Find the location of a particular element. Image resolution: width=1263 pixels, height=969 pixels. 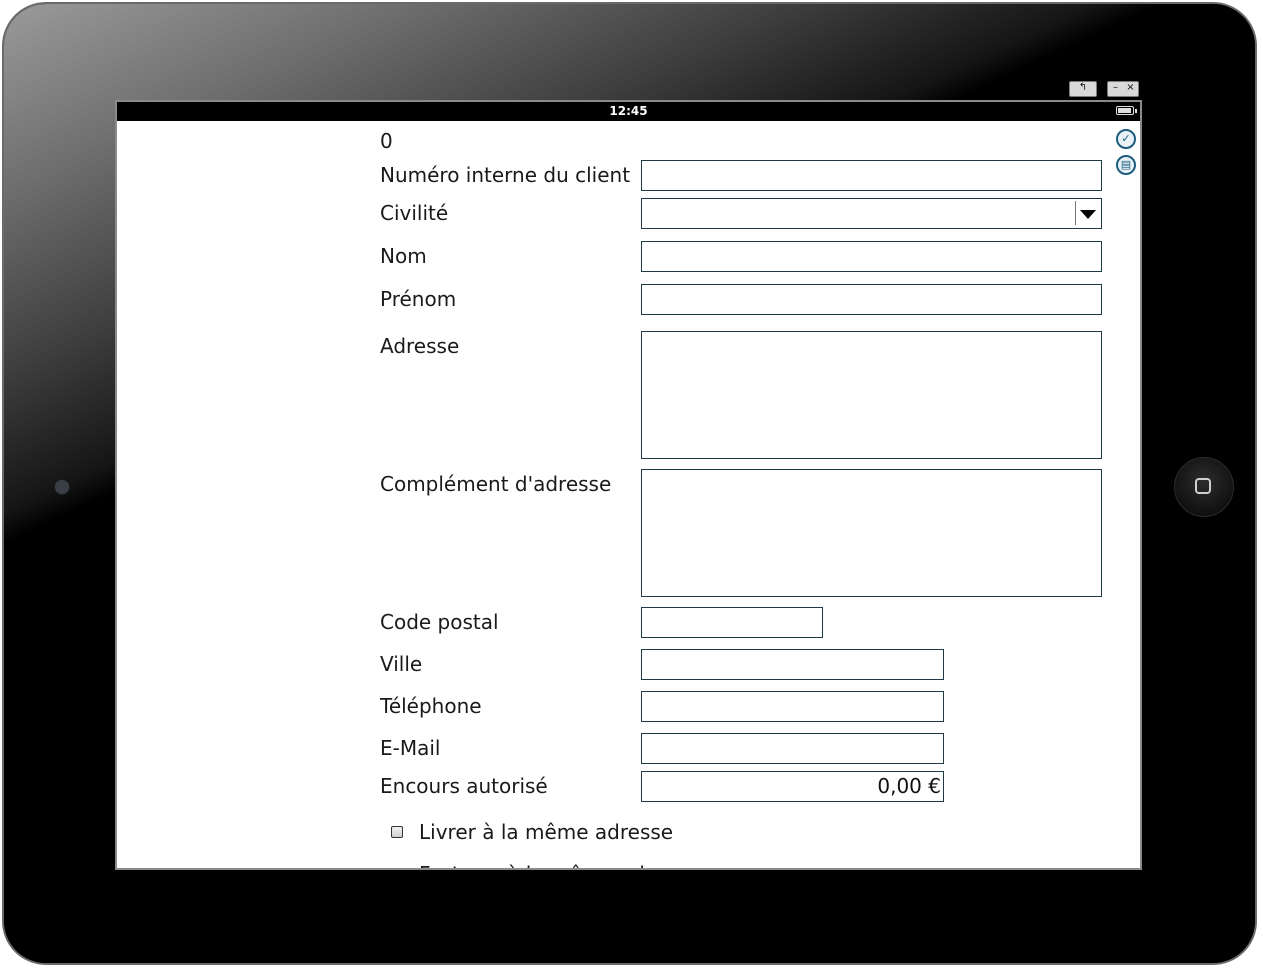

chevron-down-icon is located at coordinates (1087, 213).